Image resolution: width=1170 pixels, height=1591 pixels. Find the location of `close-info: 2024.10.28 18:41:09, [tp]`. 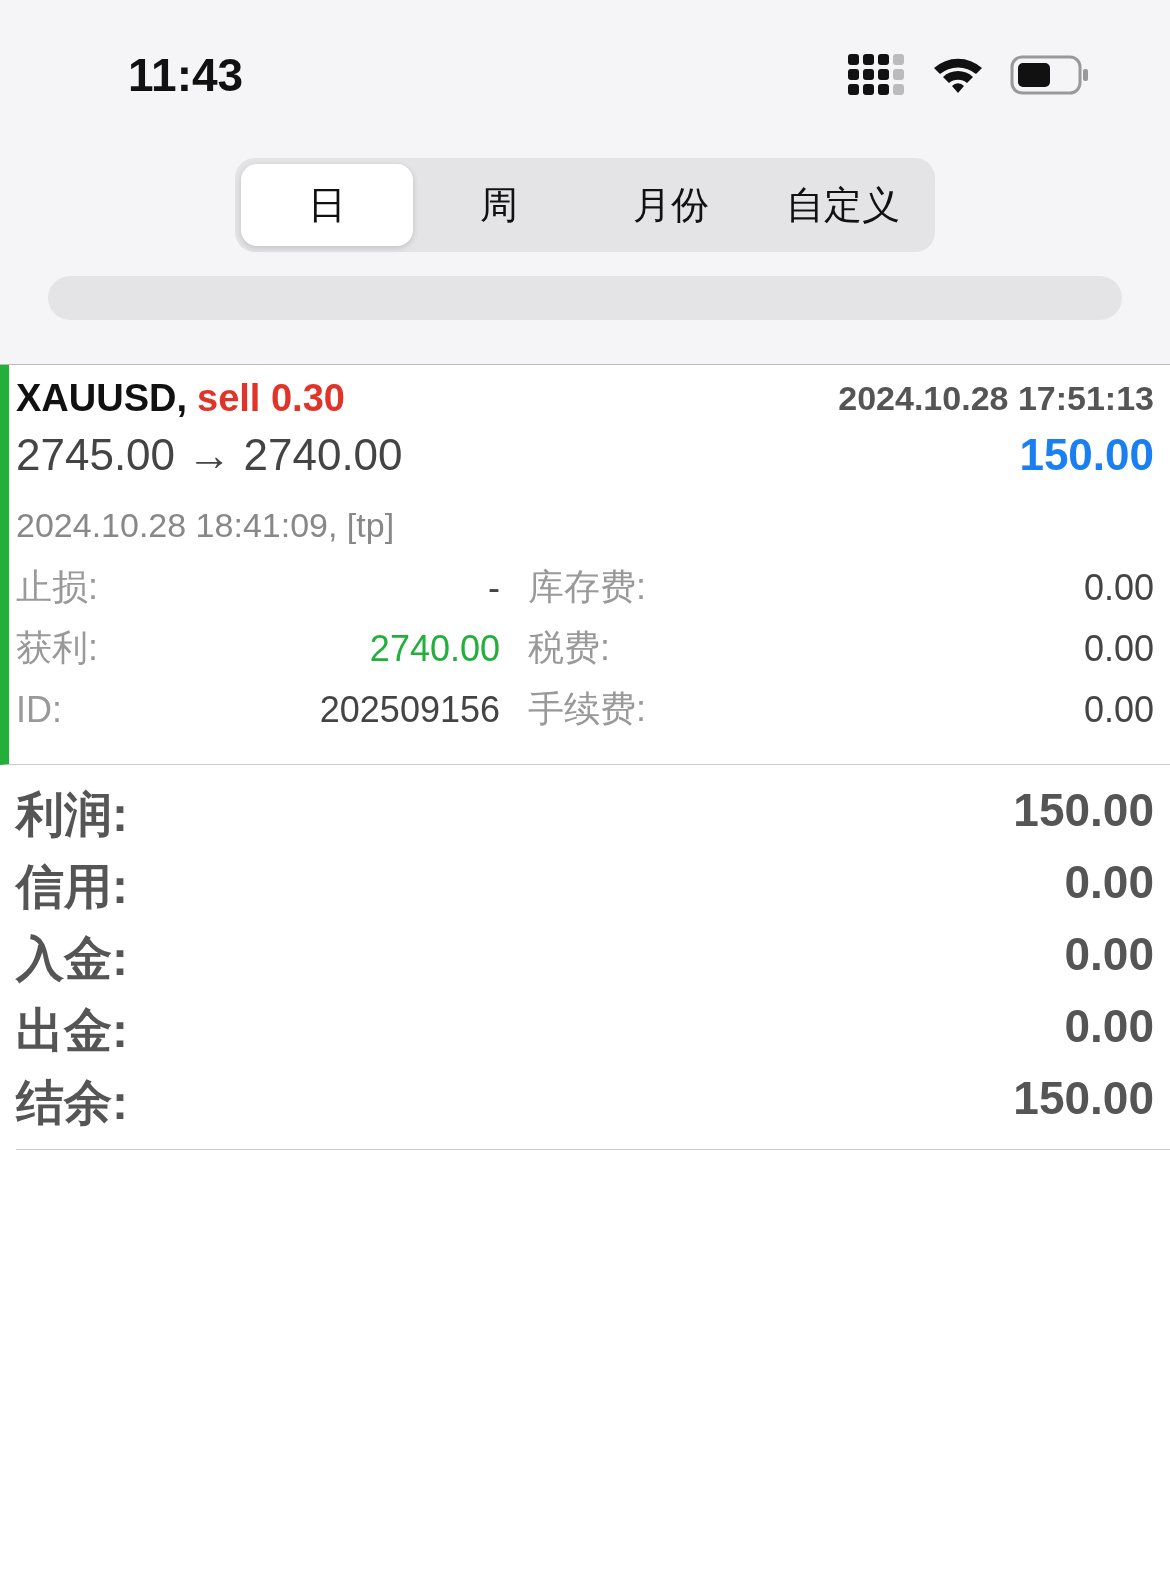

close-info: 2024.10.28 18:41:09, [tp] is located at coordinates (206, 525).